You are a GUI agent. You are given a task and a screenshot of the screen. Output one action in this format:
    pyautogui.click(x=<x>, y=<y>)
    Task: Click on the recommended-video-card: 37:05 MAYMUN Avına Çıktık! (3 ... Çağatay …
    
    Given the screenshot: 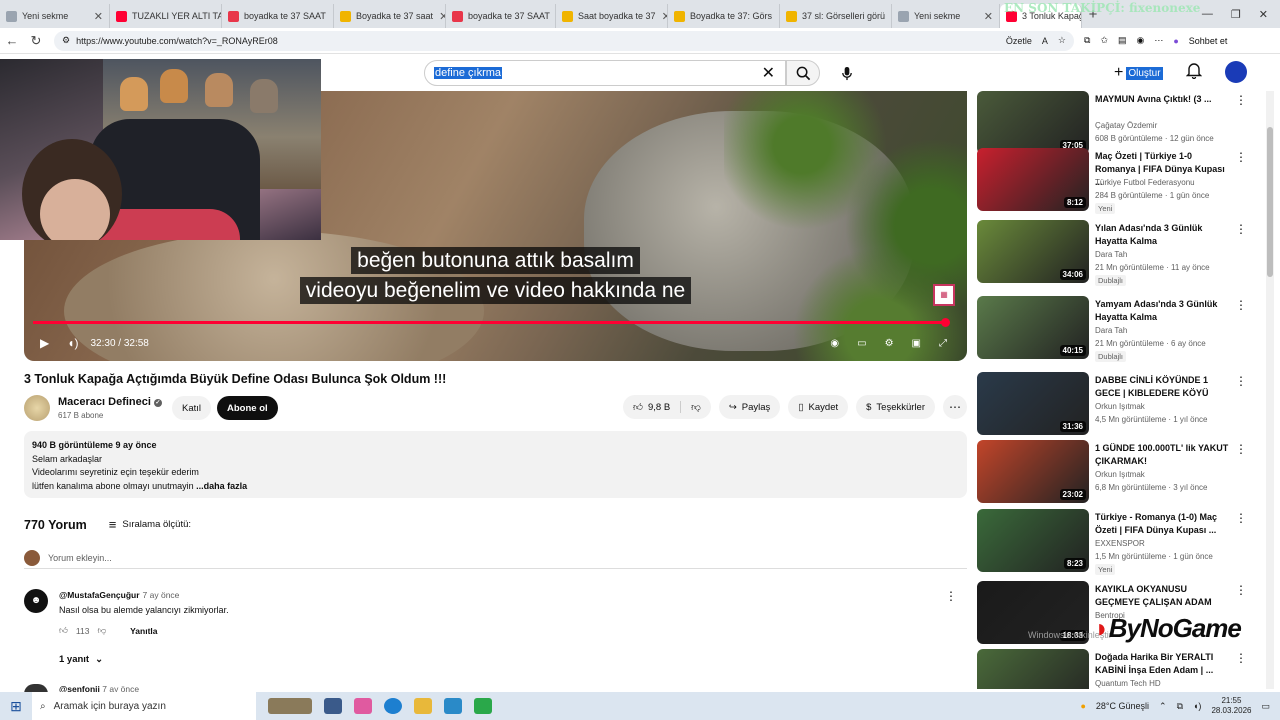 What is the action you would take?
    pyautogui.click(x=1112, y=123)
    